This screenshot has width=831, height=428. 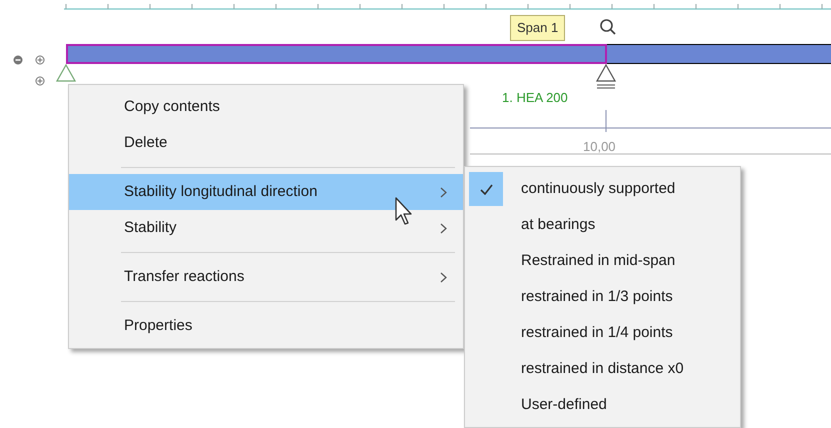 What do you see at coordinates (18, 60) in the screenshot?
I see `collapse-icon` at bounding box center [18, 60].